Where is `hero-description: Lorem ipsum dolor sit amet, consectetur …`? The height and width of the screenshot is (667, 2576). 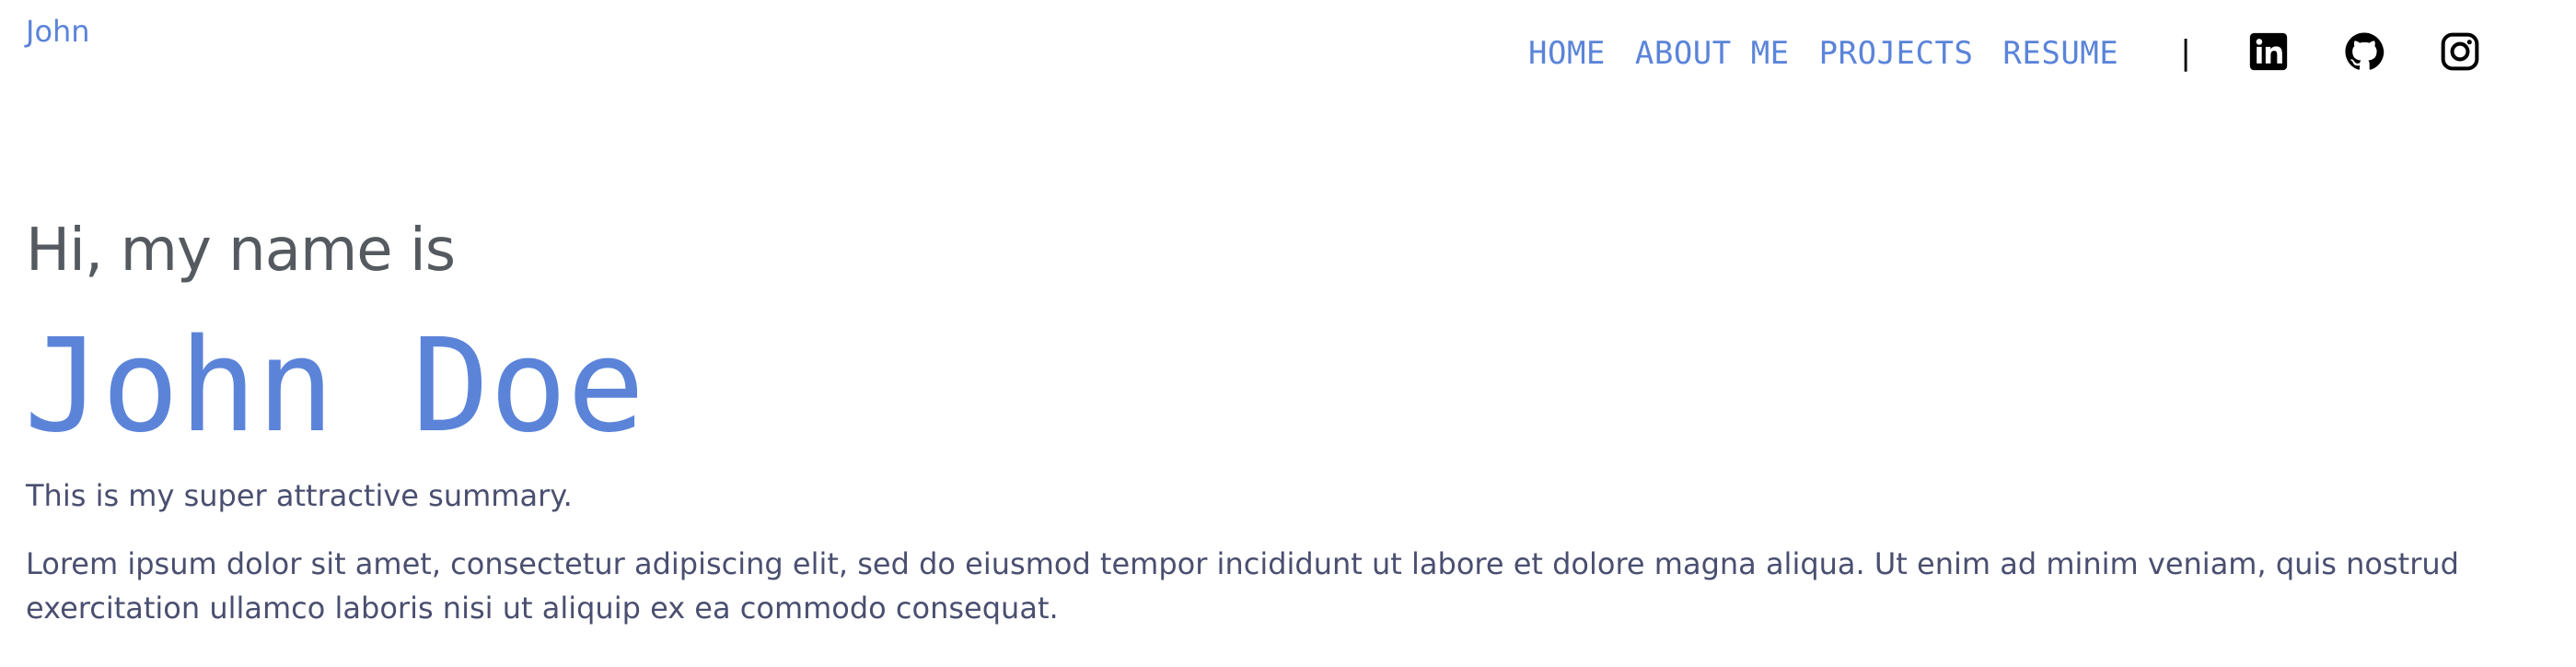 hero-description: Lorem ipsum dolor sit amet, consectetur … is located at coordinates (1242, 586).